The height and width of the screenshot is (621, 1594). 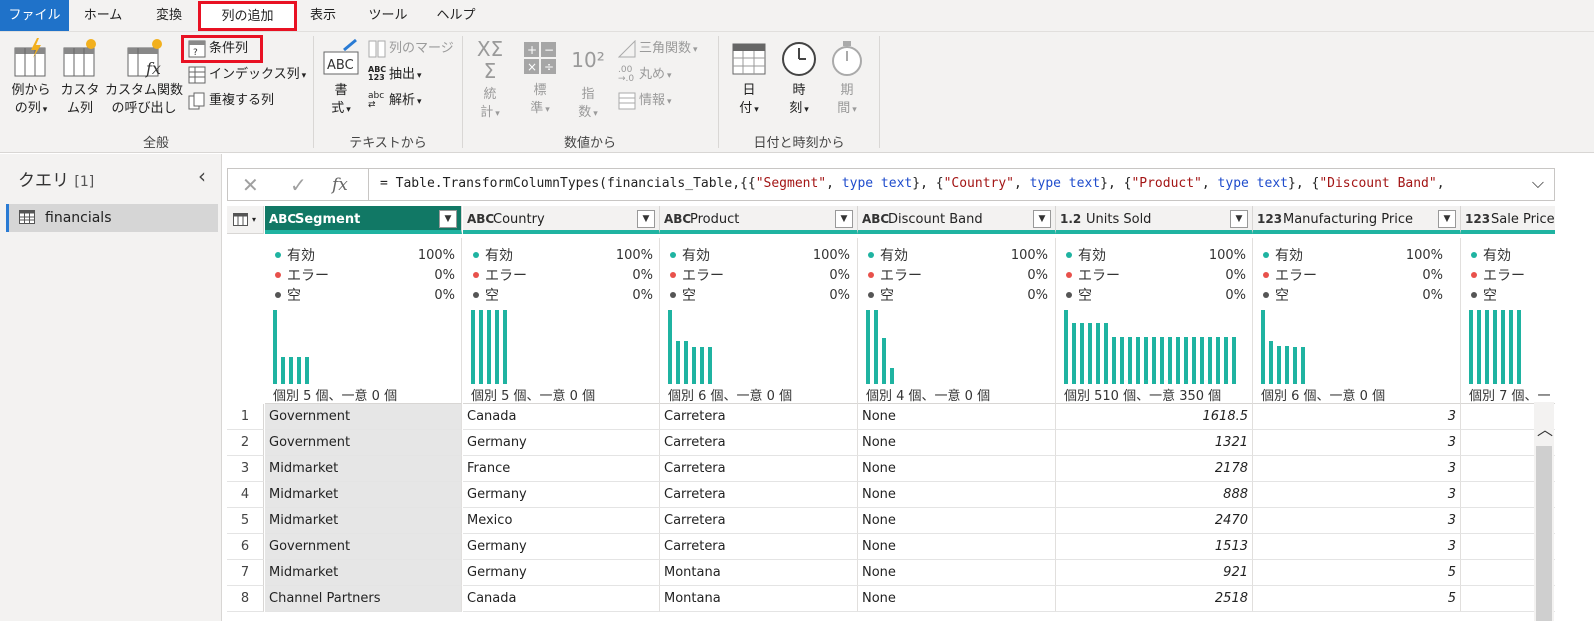 What do you see at coordinates (490, 80) in the screenshot?
I see `statistics-button: XΣ Σ 統 計 ▾` at bounding box center [490, 80].